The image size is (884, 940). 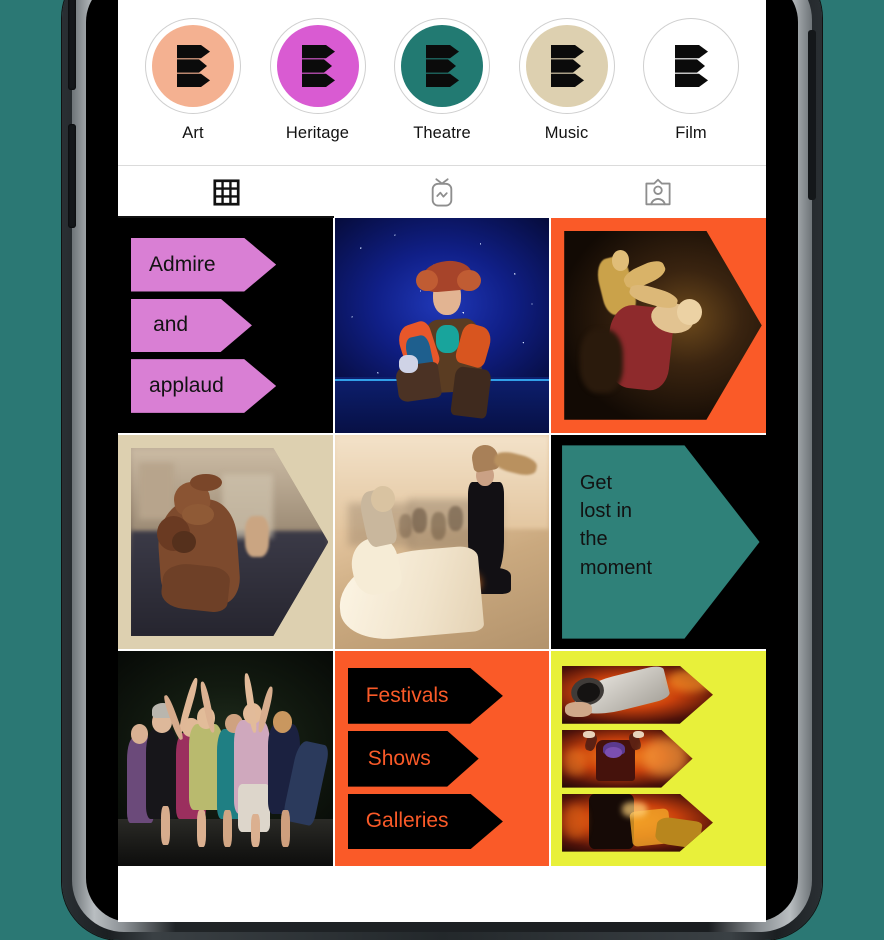 What do you see at coordinates (72, 176) in the screenshot?
I see `volume-down-button` at bounding box center [72, 176].